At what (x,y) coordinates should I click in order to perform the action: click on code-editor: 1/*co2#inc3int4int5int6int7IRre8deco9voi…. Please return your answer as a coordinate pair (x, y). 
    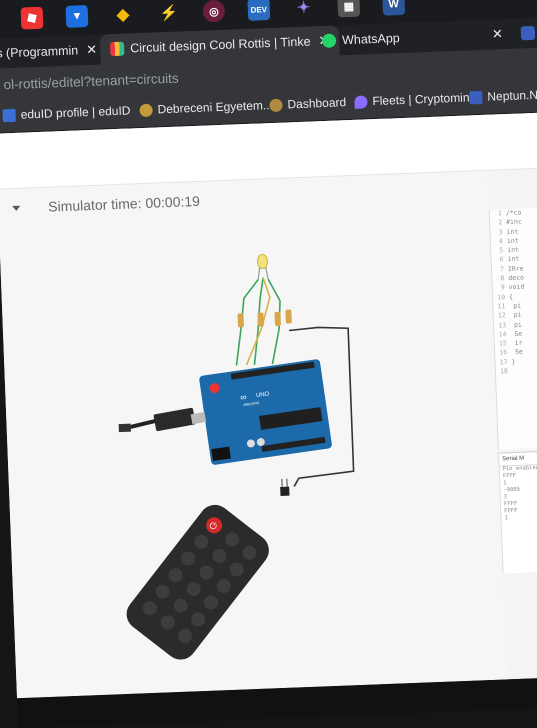
    Looking at the image, I should click on (513, 328).